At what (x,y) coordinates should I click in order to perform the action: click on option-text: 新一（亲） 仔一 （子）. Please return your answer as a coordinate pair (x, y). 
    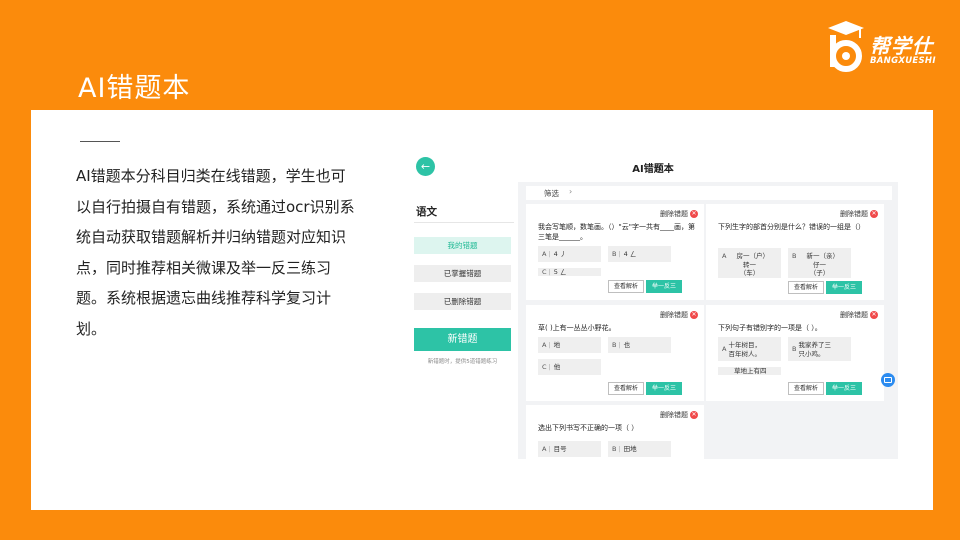
    Looking at the image, I should click on (822, 264).